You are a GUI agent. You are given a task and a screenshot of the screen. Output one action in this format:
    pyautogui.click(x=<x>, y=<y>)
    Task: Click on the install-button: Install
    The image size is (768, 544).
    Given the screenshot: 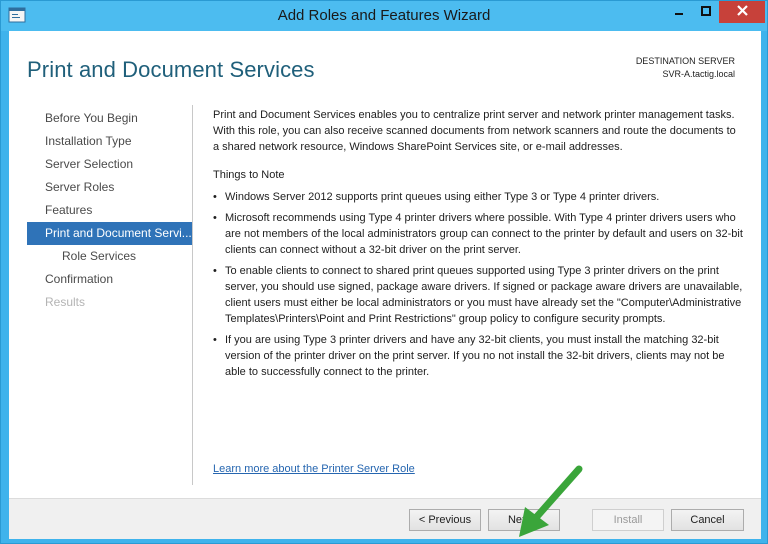 What is the action you would take?
    pyautogui.click(x=628, y=520)
    